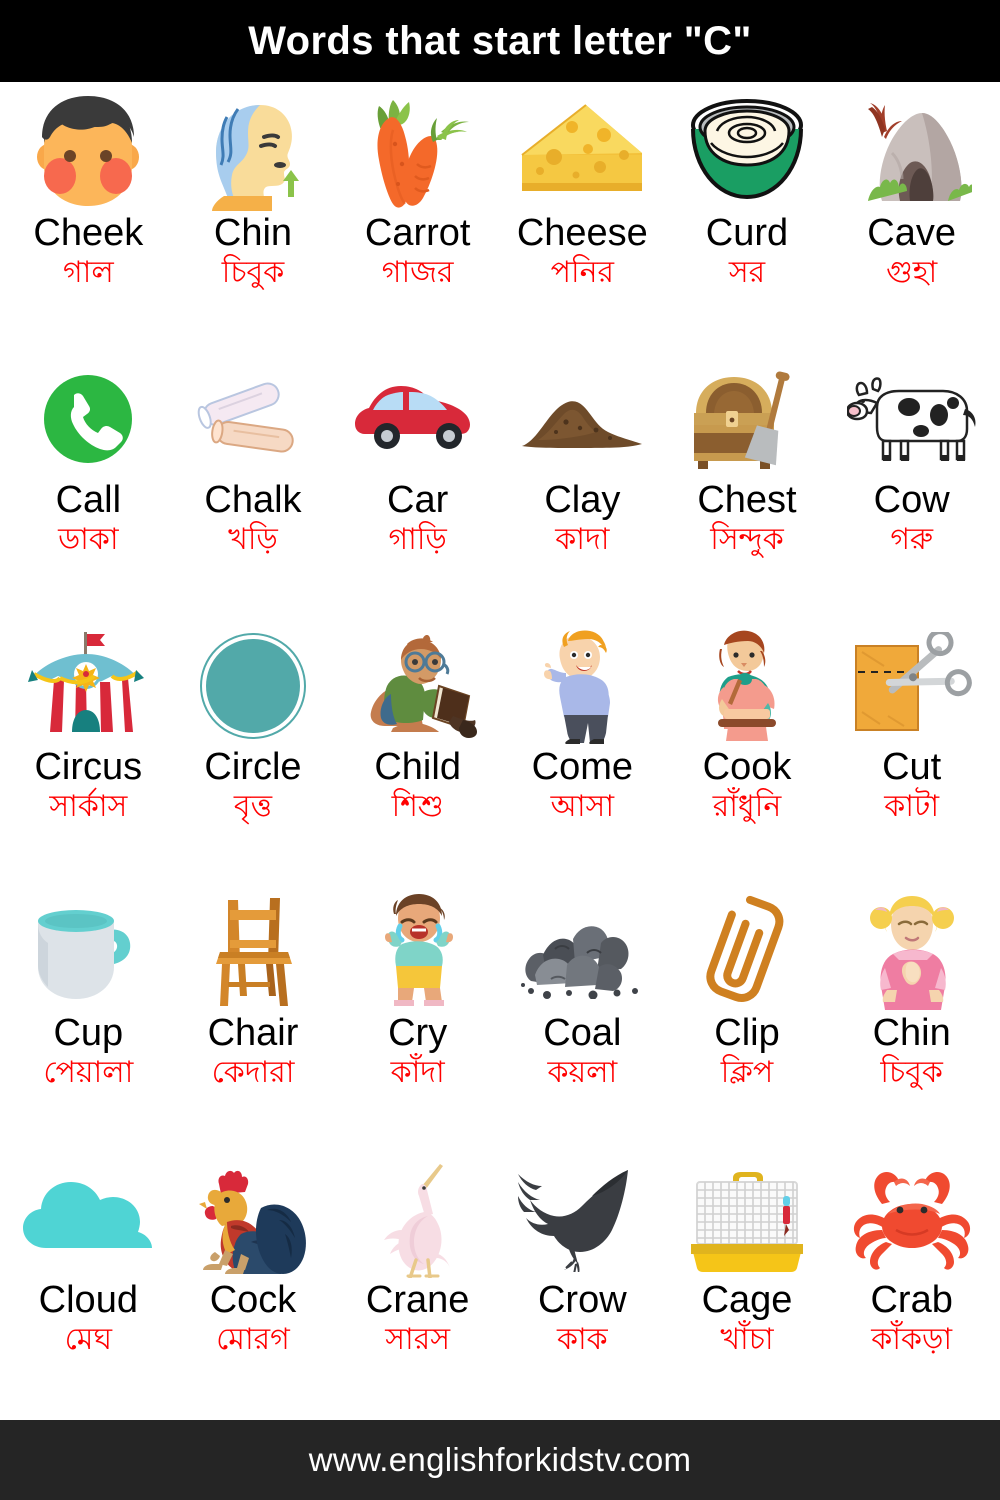 Image resolution: width=1000 pixels, height=1500 pixels. Describe the element at coordinates (747, 152) in the screenshot. I see `curd-bowl-icon` at that location.